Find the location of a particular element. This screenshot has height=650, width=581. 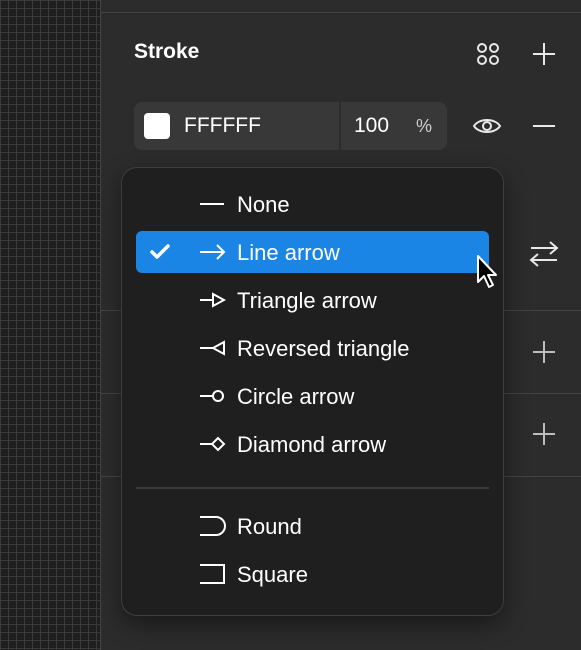

checkmark-icon is located at coordinates (160, 251).